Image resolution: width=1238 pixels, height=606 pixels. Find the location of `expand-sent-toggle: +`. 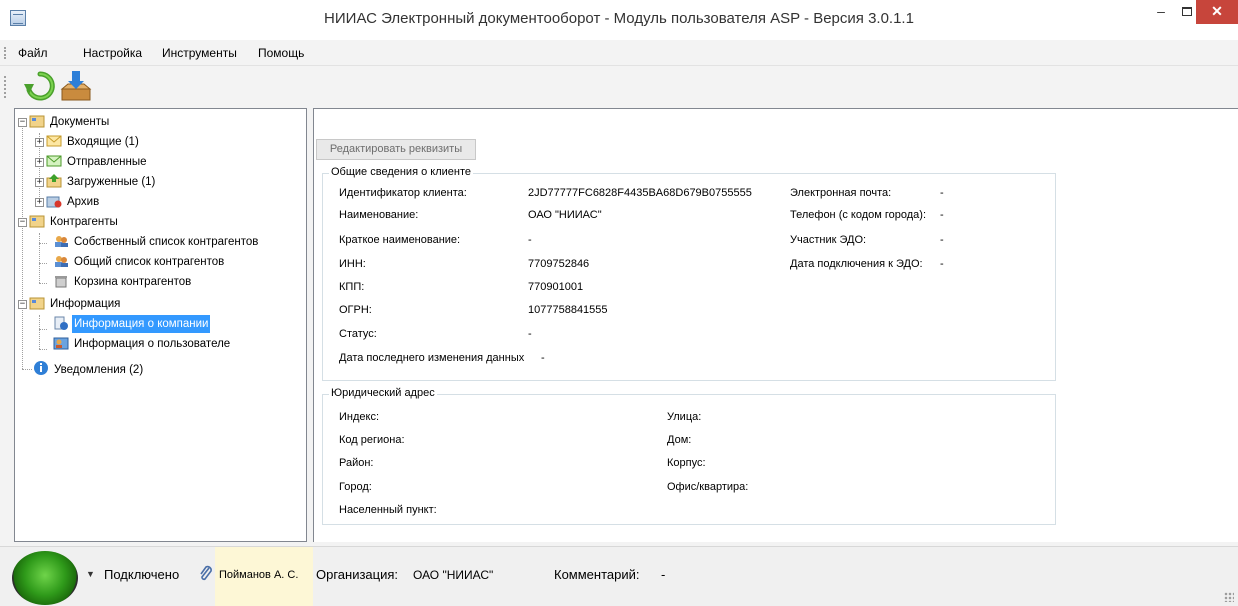

expand-sent-toggle: + is located at coordinates (39, 162).